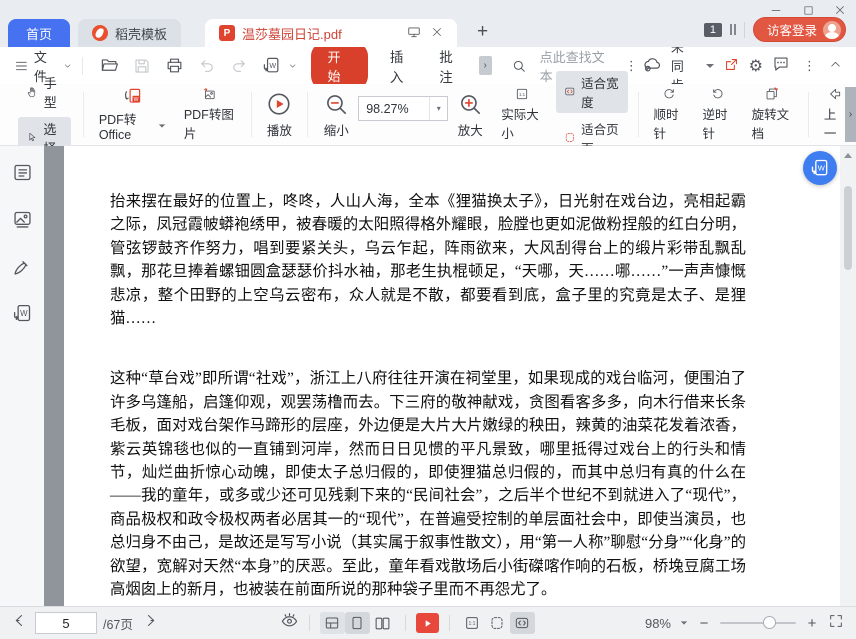 The image size is (856, 639). I want to click on reading-mode-button, so click(332, 623).